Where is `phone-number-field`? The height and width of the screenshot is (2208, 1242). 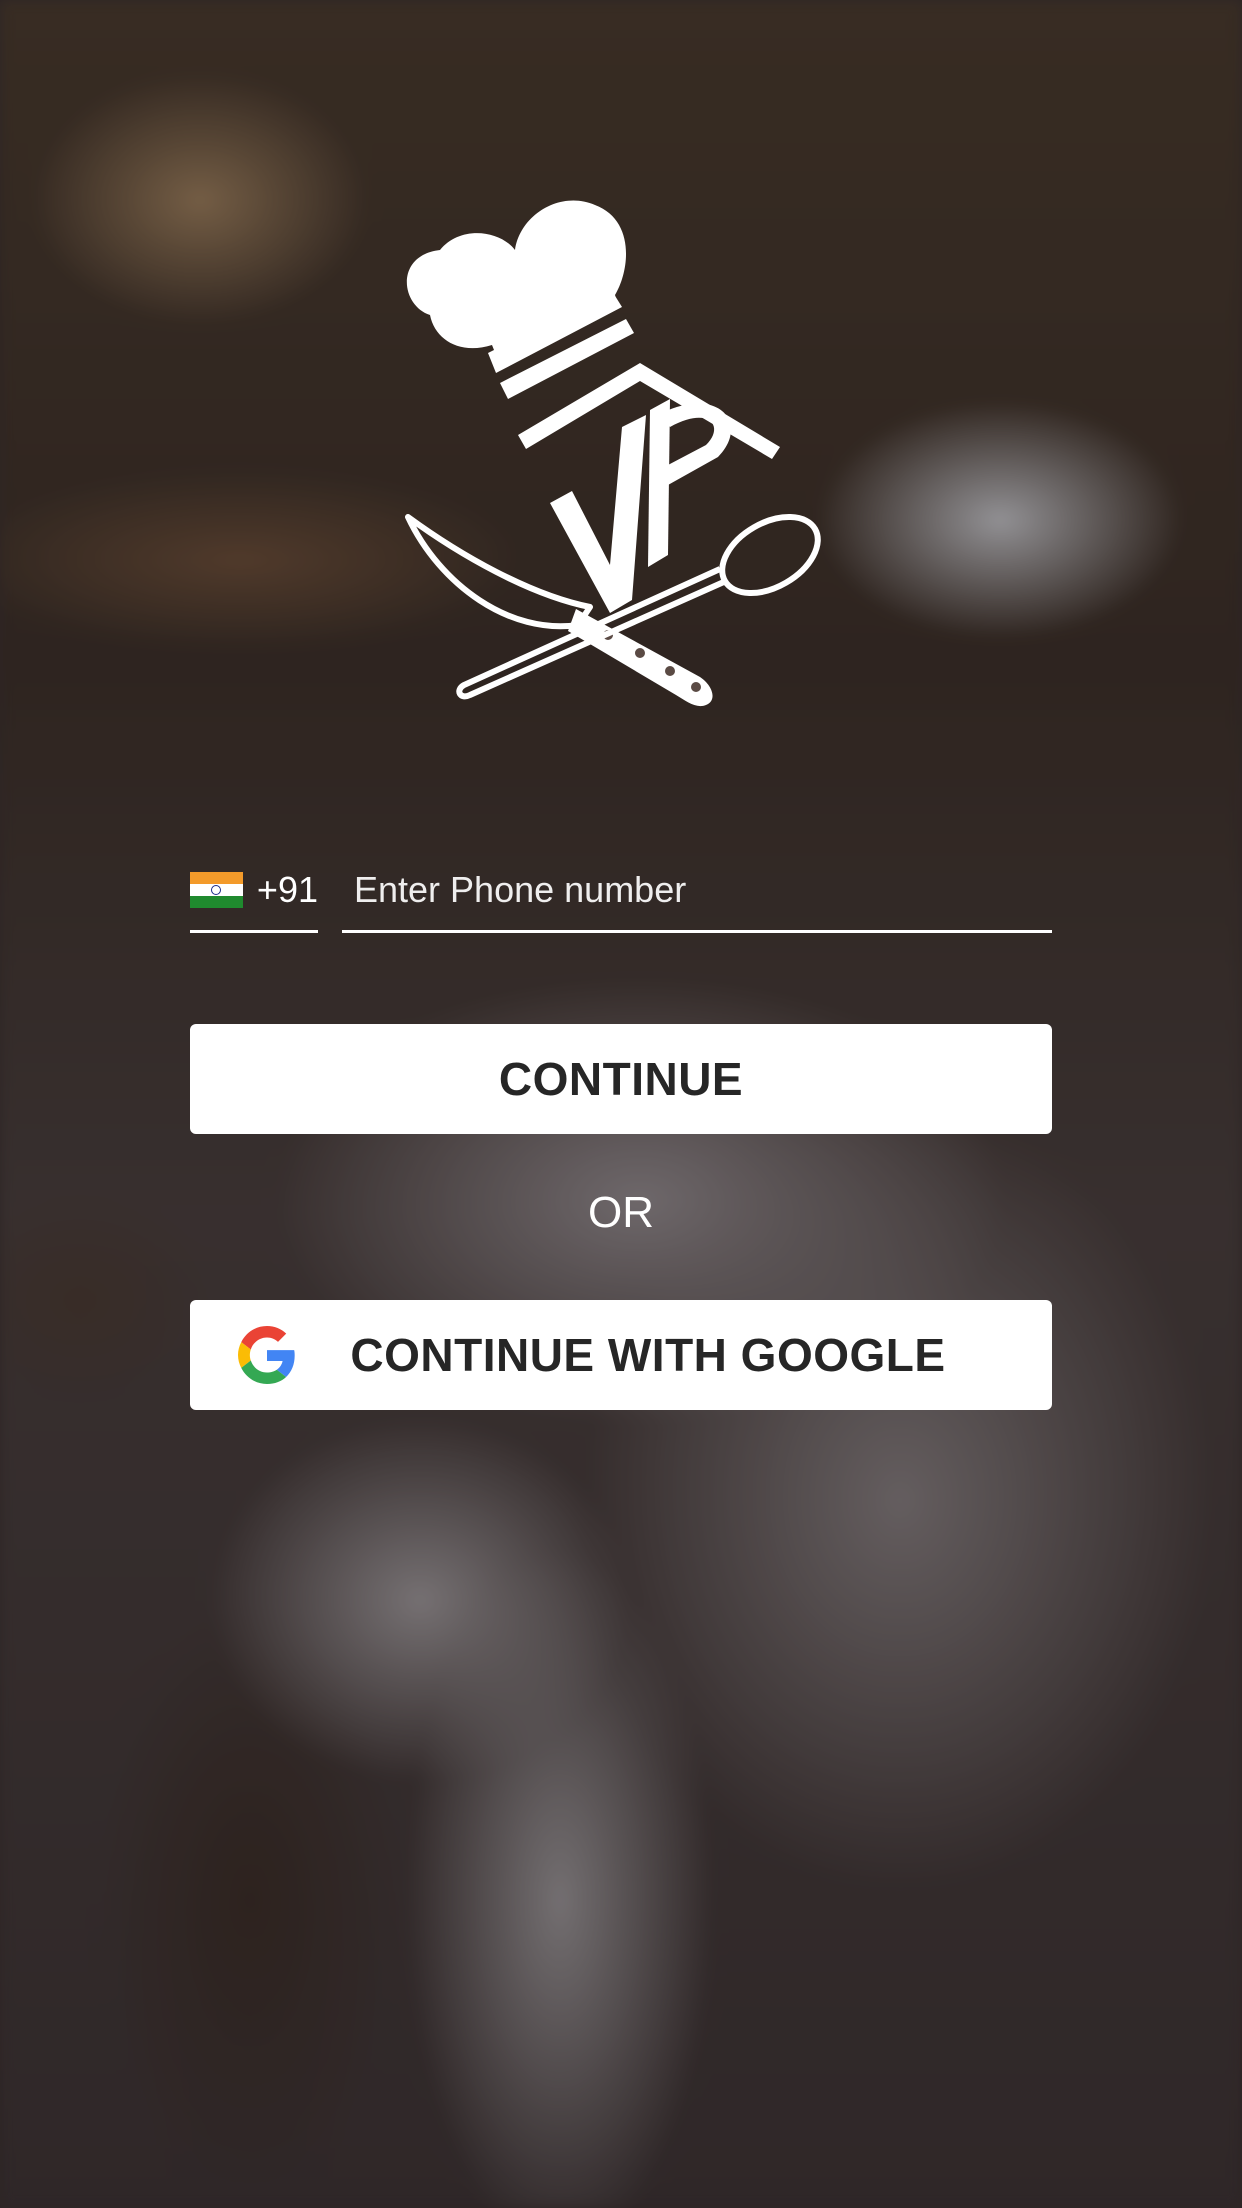 phone-number-field is located at coordinates (697, 891).